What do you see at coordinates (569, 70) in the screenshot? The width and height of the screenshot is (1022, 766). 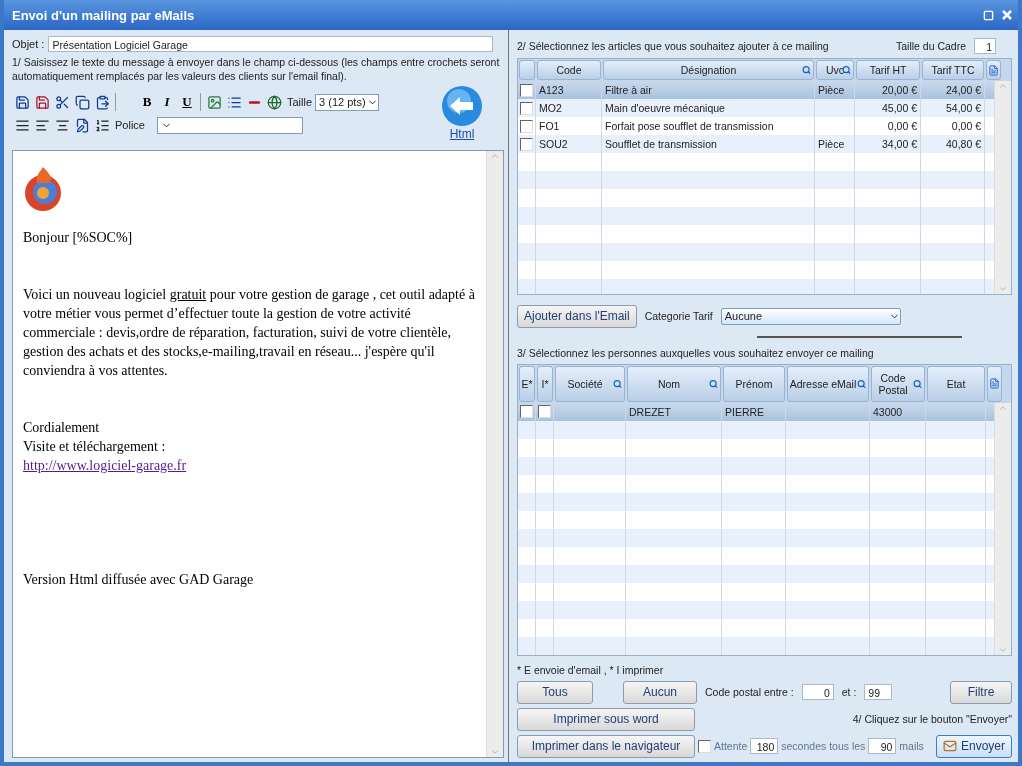 I see `column-header: Code` at bounding box center [569, 70].